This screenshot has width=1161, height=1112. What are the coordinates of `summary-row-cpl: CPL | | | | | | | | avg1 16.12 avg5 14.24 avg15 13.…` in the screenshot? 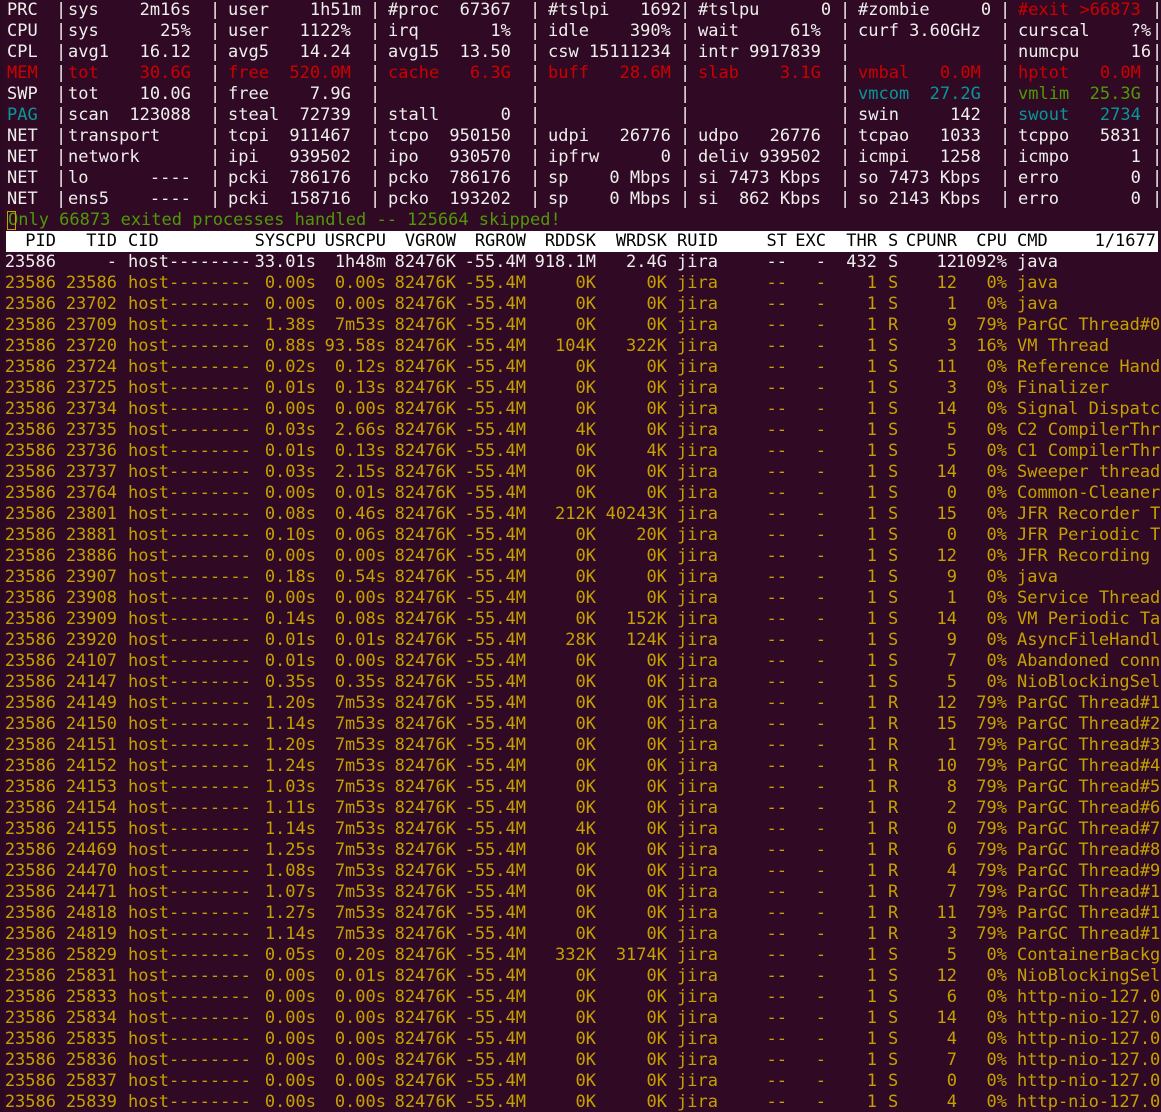 It's located at (580, 52).